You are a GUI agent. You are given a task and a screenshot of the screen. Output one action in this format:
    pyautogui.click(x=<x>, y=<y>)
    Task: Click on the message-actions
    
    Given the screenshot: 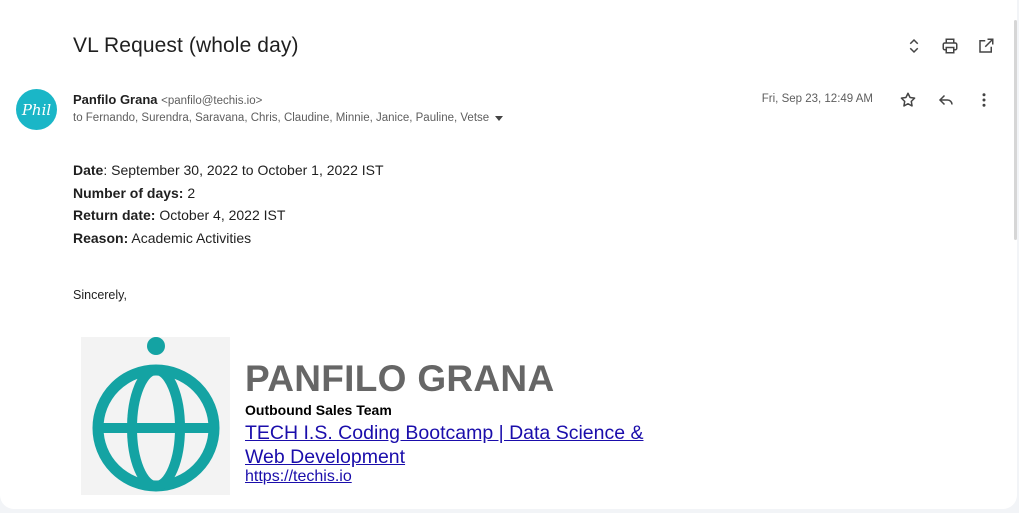 What is the action you would take?
    pyautogui.click(x=946, y=100)
    